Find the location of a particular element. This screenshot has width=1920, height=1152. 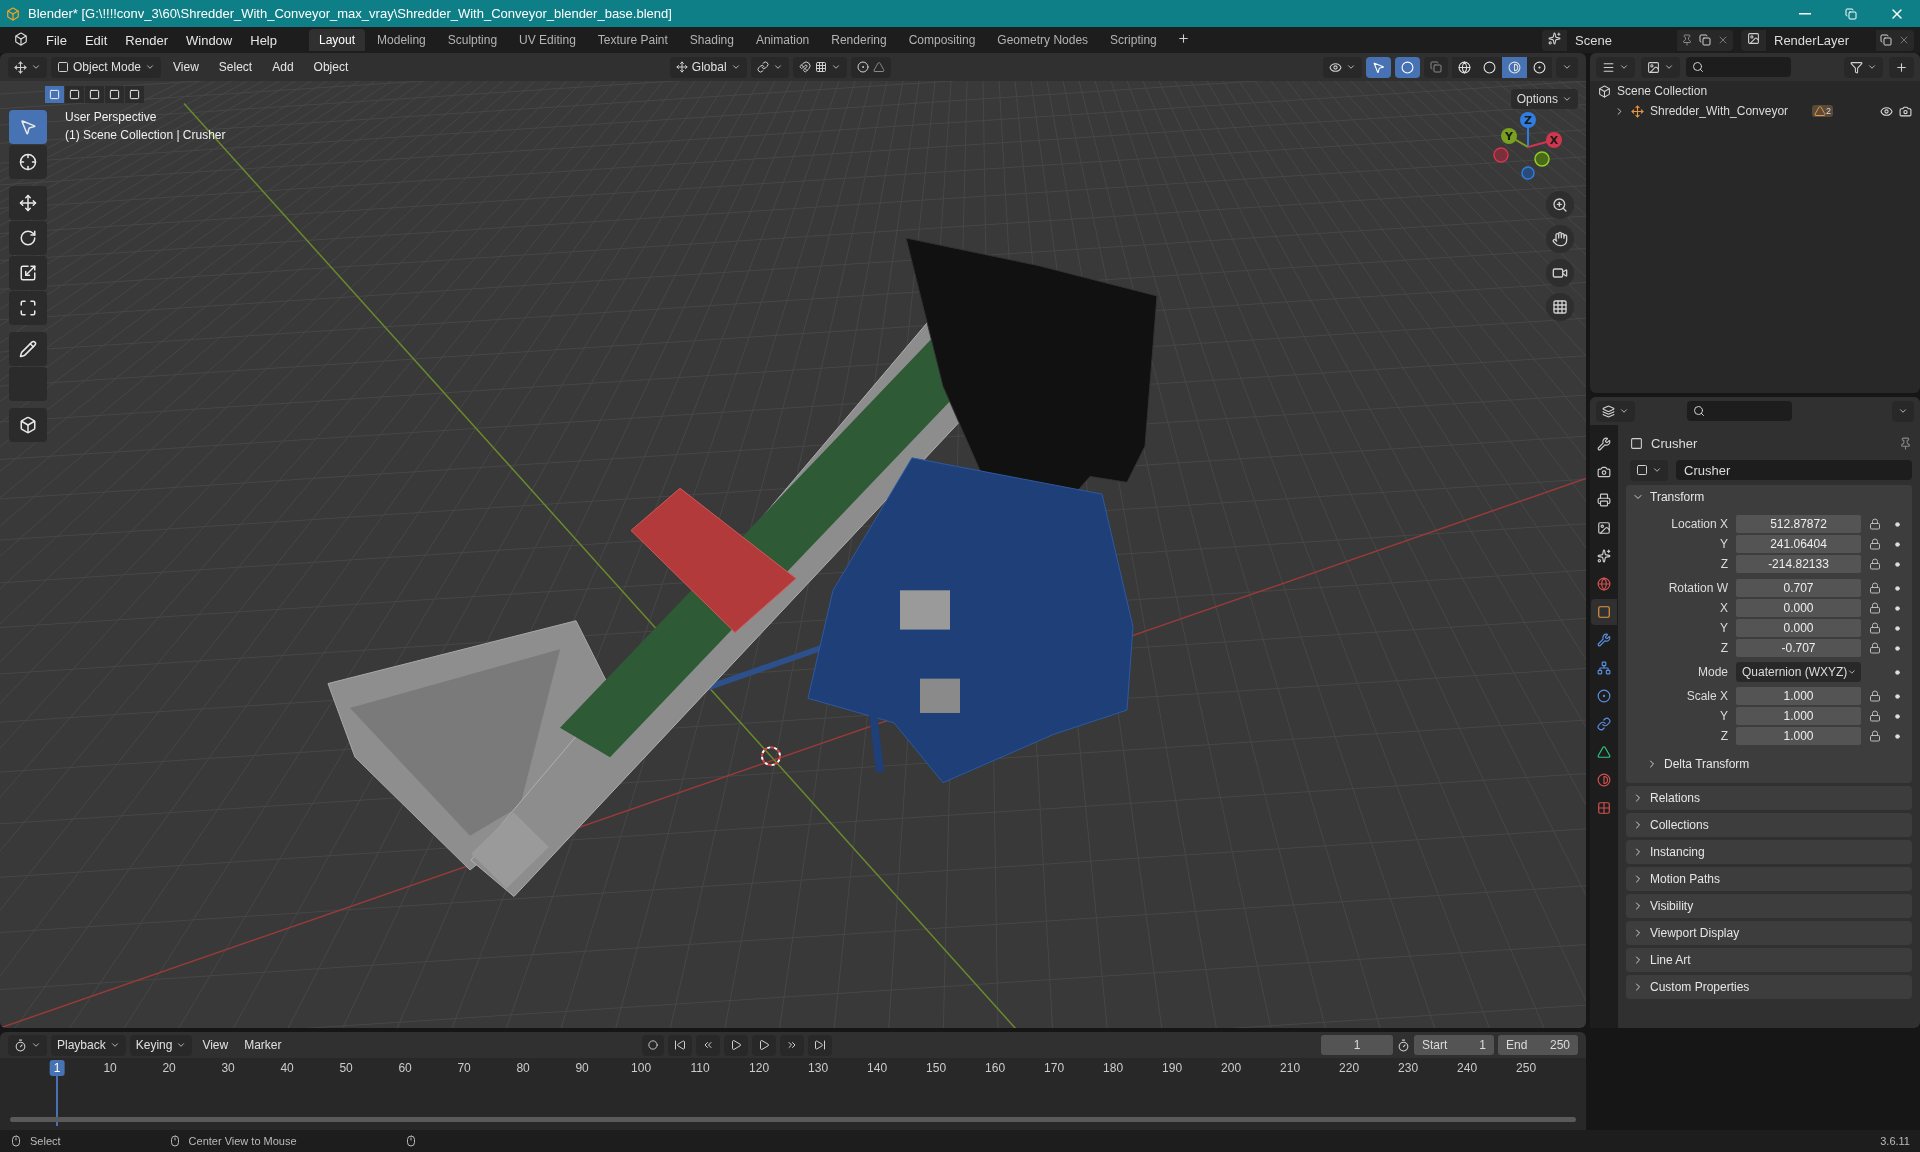

workspace-tab: Shading is located at coordinates (711, 40).